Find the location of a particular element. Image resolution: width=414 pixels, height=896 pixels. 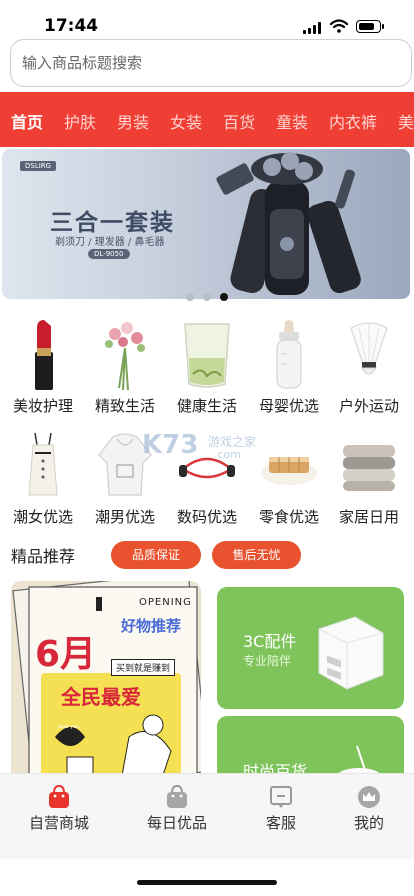

shopping-bag-outline-icon is located at coordinates (177, 796).